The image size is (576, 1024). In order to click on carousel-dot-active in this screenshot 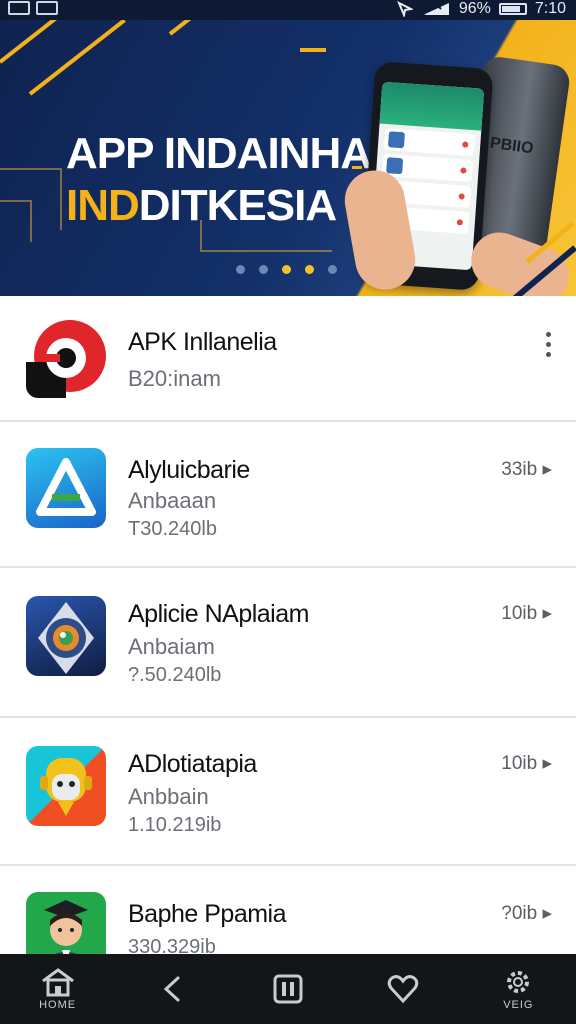, I will do `click(286, 269)`.